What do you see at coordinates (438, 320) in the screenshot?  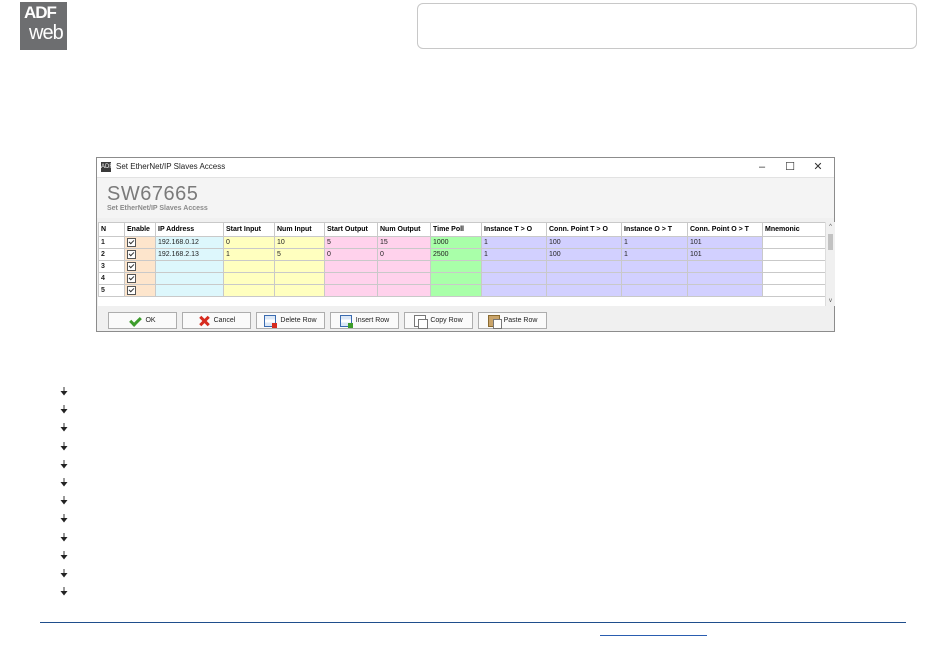 I see `copy-row-button: Copy Row` at bounding box center [438, 320].